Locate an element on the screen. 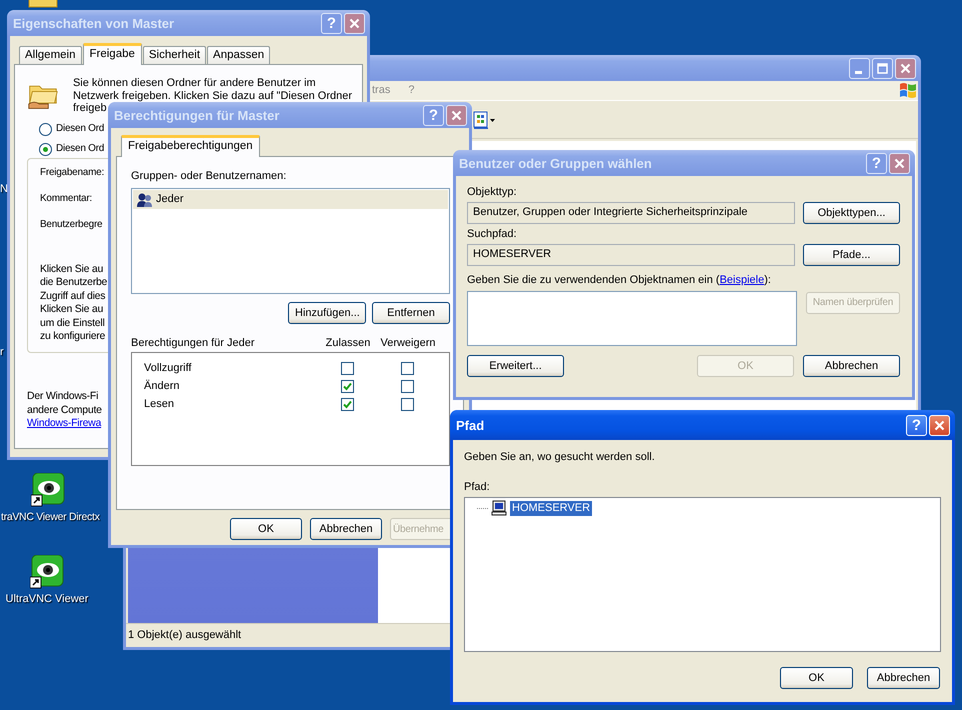 The height and width of the screenshot is (710, 962). window-title: Pfad is located at coordinates (471, 425).